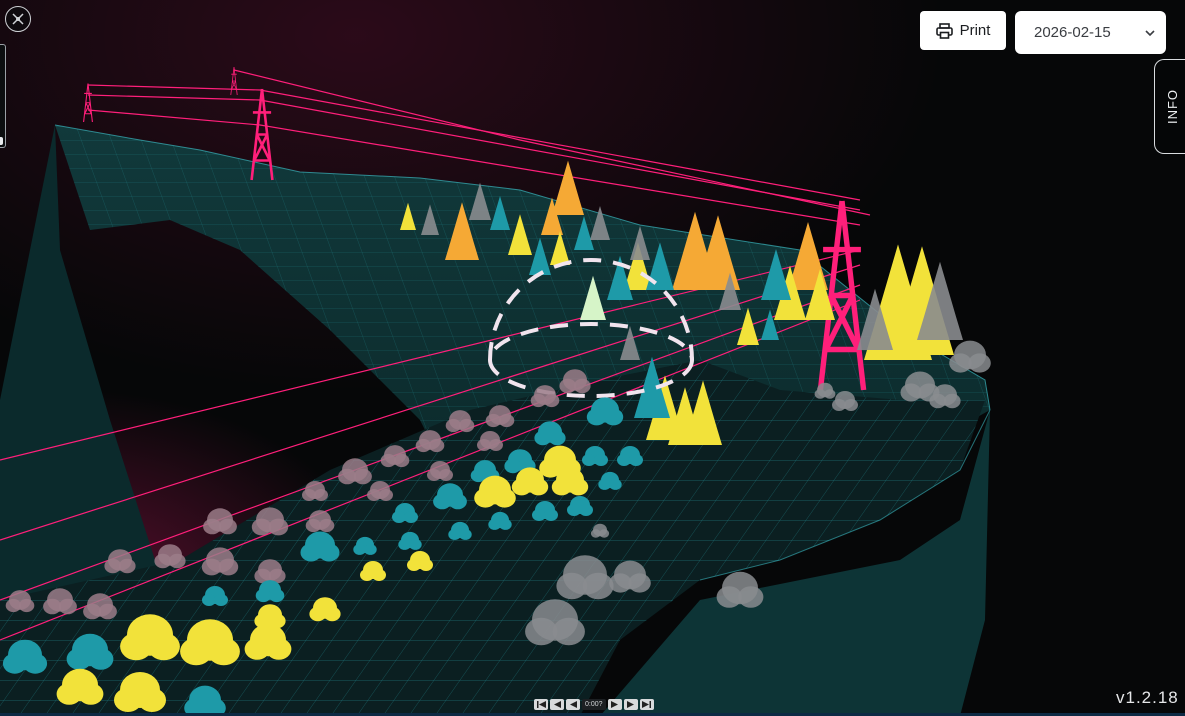  I want to click on reset-view-button, so click(18, 19).